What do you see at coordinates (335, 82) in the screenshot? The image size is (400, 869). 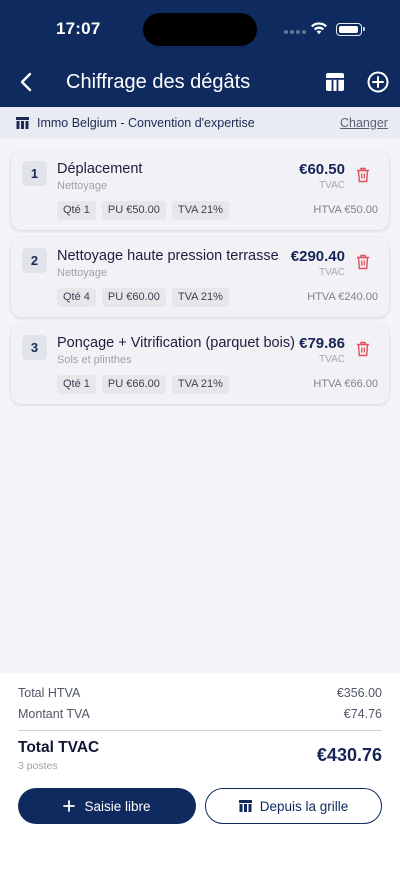 I see `table-grid-icon` at bounding box center [335, 82].